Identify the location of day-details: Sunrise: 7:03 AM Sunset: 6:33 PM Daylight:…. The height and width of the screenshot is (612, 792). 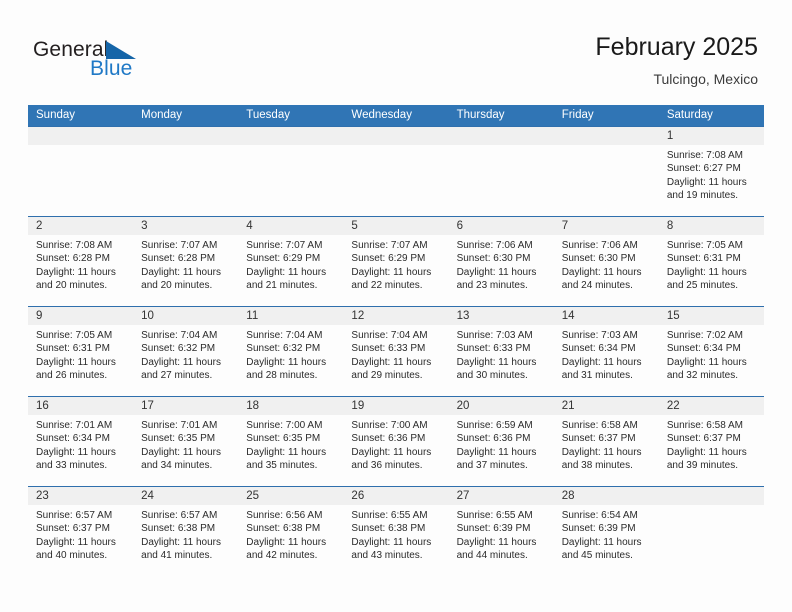
(501, 354).